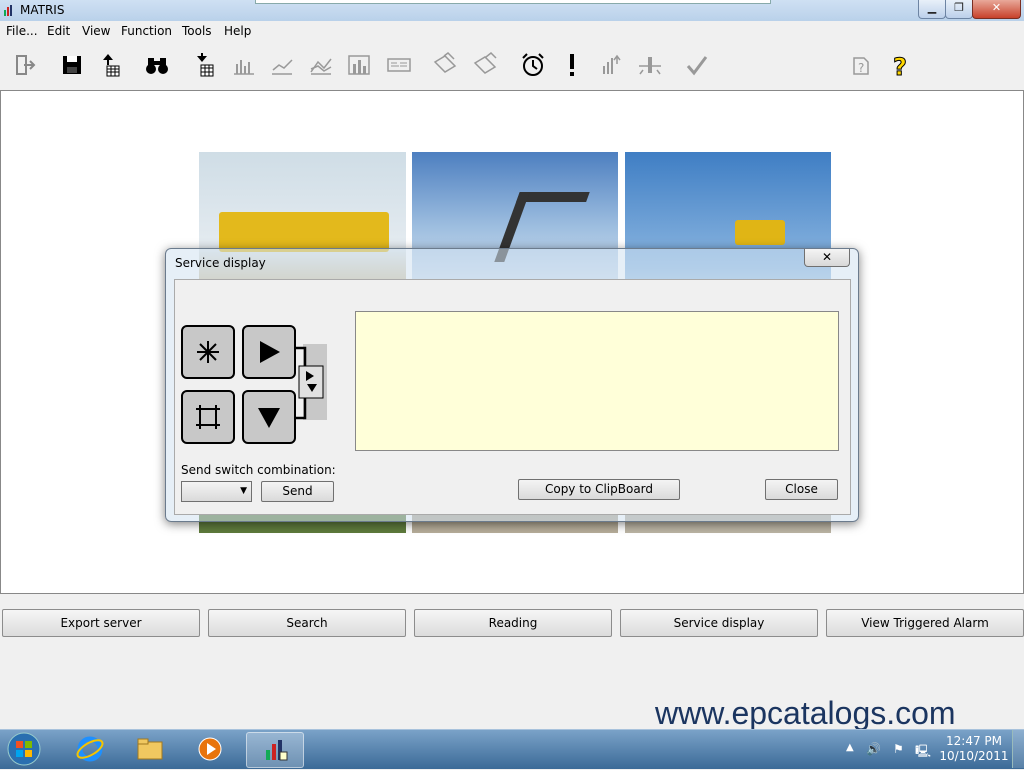  I want to click on matris-chart-icon, so click(277, 750).